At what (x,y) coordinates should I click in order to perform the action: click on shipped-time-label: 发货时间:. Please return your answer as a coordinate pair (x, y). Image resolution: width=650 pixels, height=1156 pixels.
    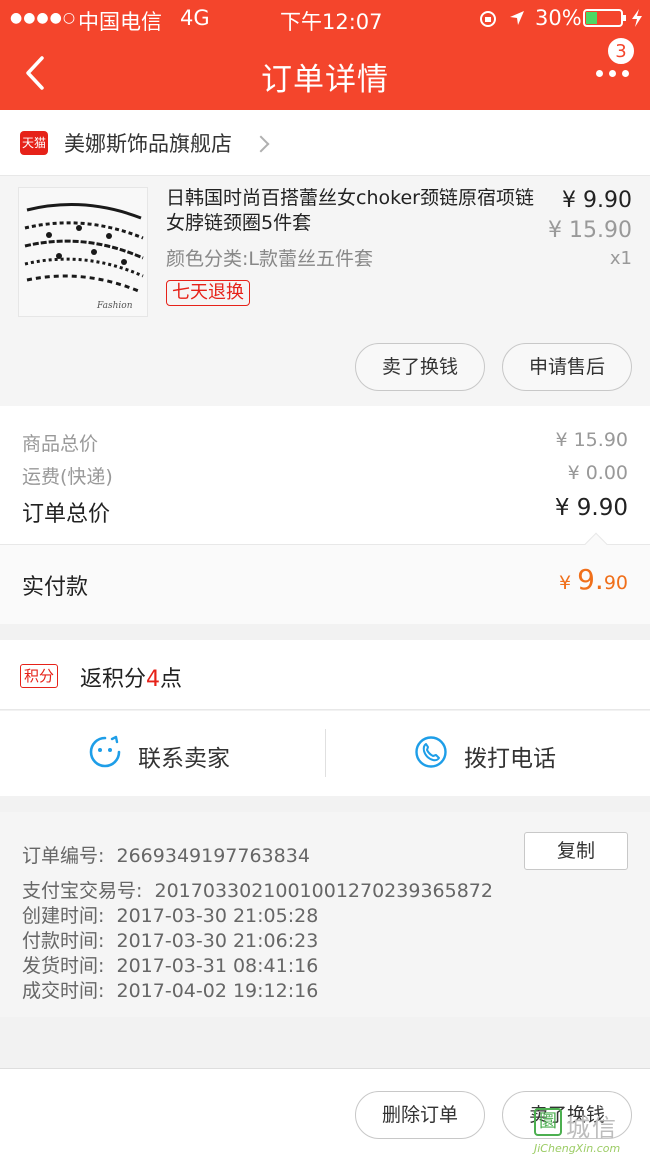
    Looking at the image, I should click on (63, 966).